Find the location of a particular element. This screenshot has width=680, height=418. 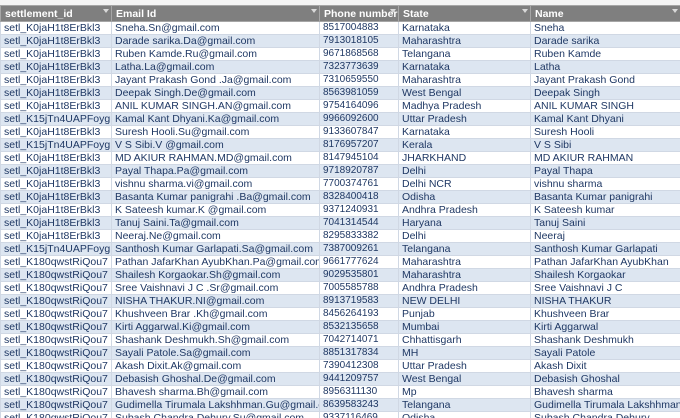

cell-phone-number: 7390412308 is located at coordinates (359, 366).